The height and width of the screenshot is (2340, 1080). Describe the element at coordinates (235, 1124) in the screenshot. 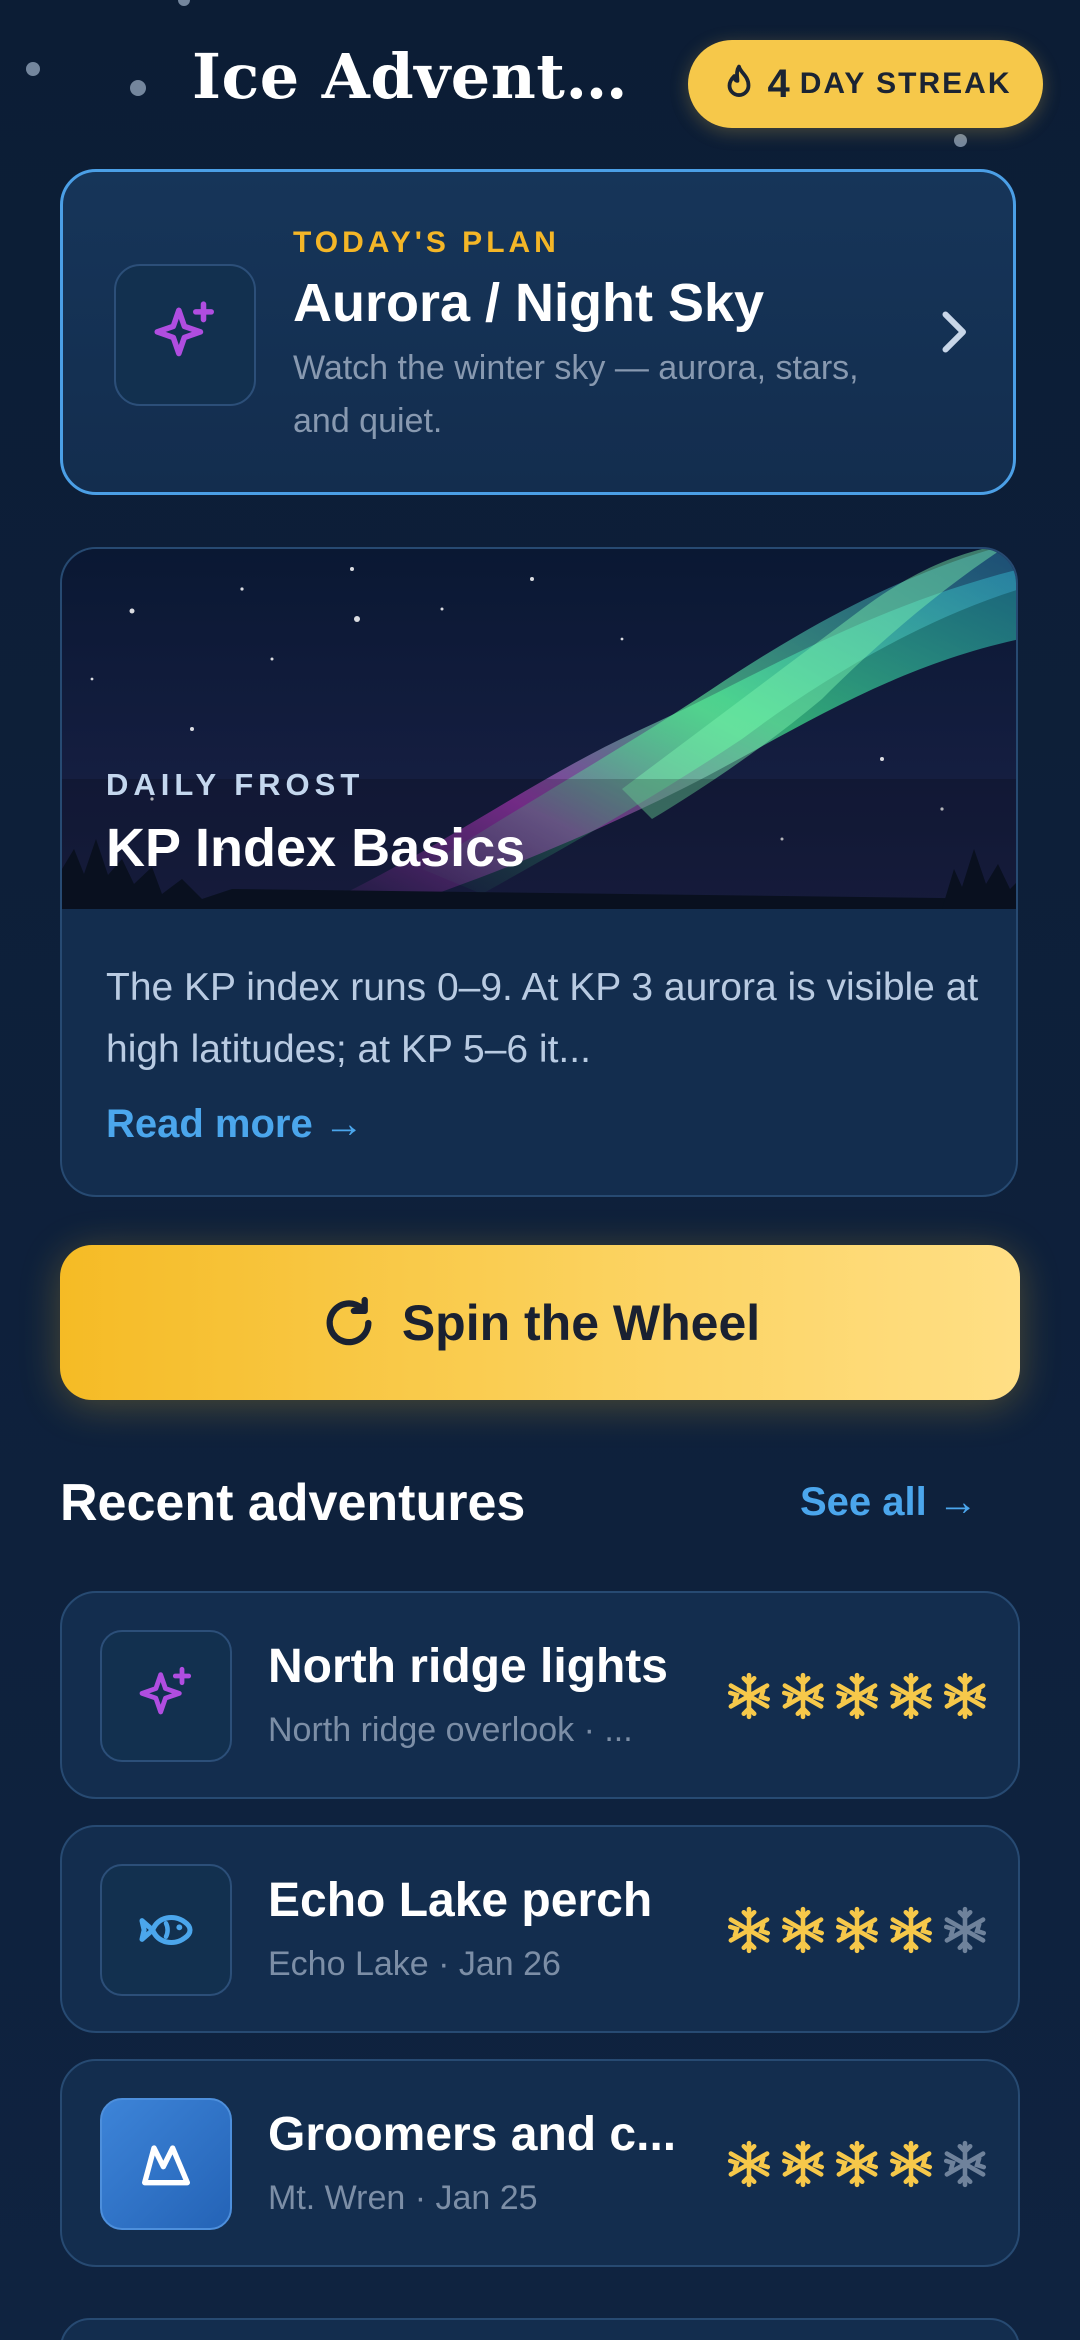

I see `read-more-link: Read more →` at that location.